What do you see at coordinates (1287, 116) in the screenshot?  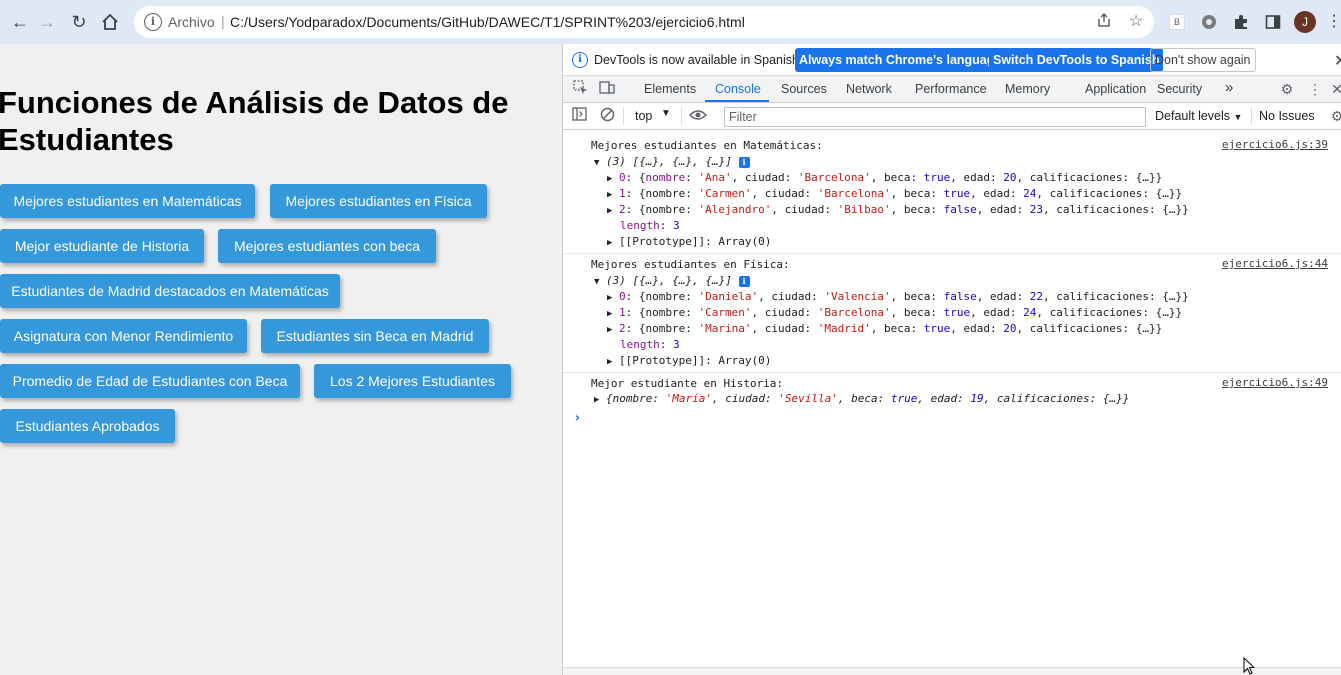 I see `issues-counter: No Issues` at bounding box center [1287, 116].